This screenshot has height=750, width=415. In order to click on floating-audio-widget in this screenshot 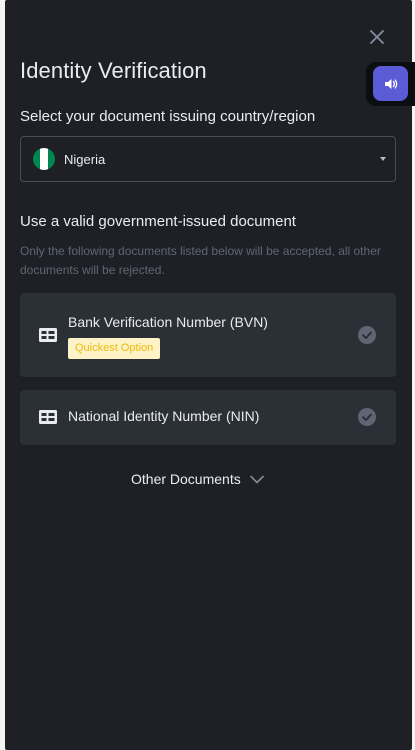, I will do `click(390, 84)`.